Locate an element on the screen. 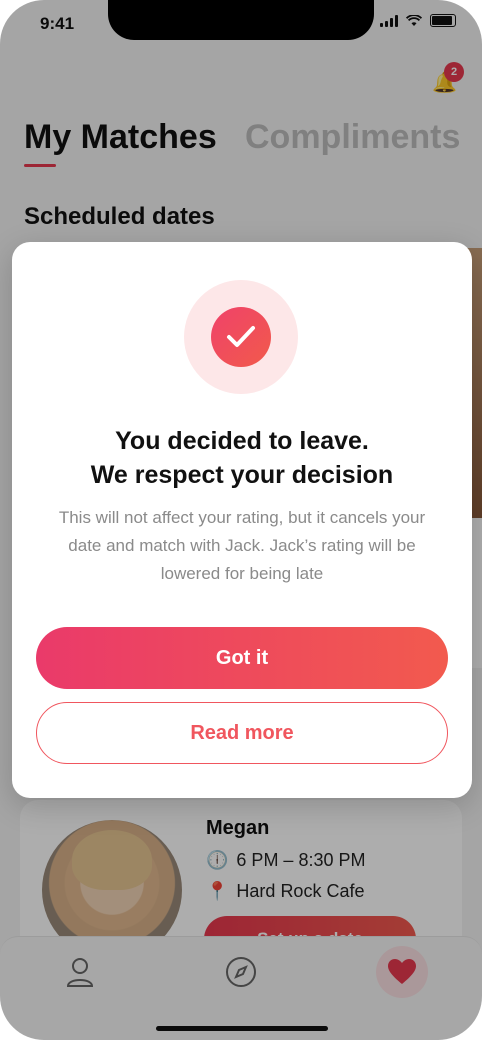 The height and width of the screenshot is (1040, 482). check-circle-icon is located at coordinates (241, 337).